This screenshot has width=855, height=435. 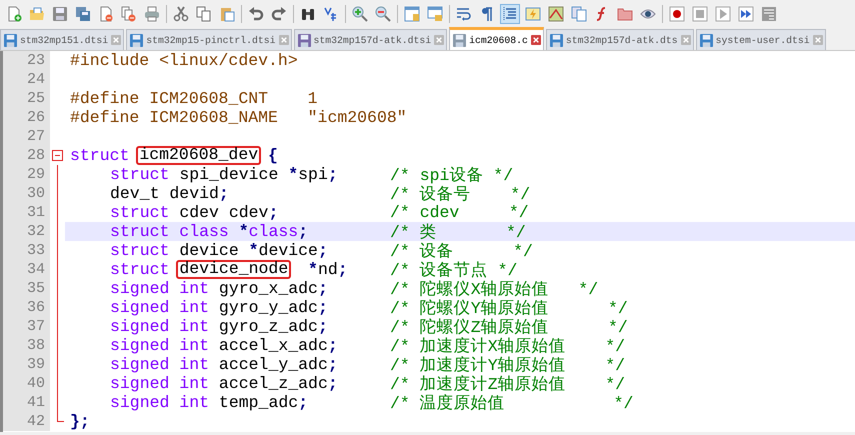 What do you see at coordinates (461, 250) in the screenshot?
I see `code-comment: /* 设备 */` at bounding box center [461, 250].